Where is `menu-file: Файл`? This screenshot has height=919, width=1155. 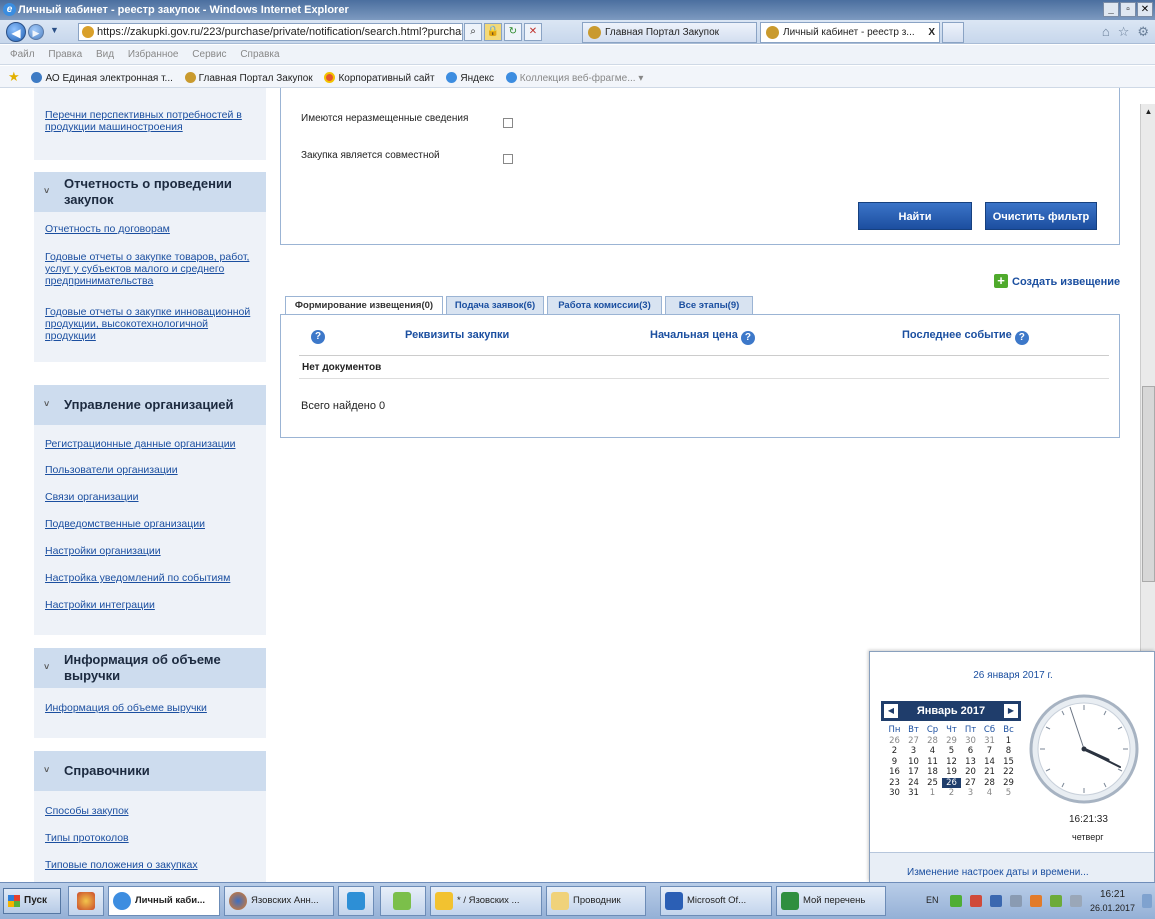 menu-file: Файл is located at coordinates (22, 54).